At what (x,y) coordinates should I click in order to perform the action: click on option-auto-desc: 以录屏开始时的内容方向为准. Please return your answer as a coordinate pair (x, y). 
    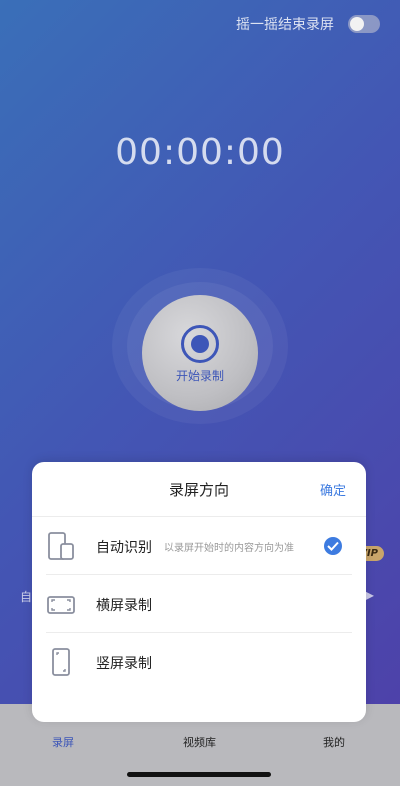
    Looking at the image, I should click on (229, 548).